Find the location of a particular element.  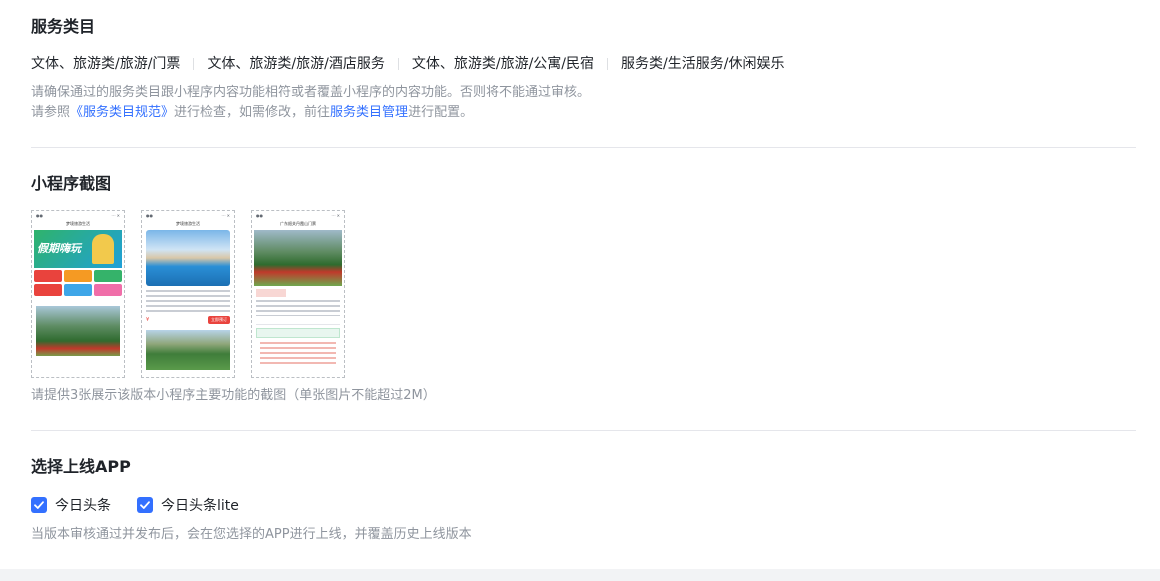

promo-banner: 假期嗨玩 is located at coordinates (78, 249).